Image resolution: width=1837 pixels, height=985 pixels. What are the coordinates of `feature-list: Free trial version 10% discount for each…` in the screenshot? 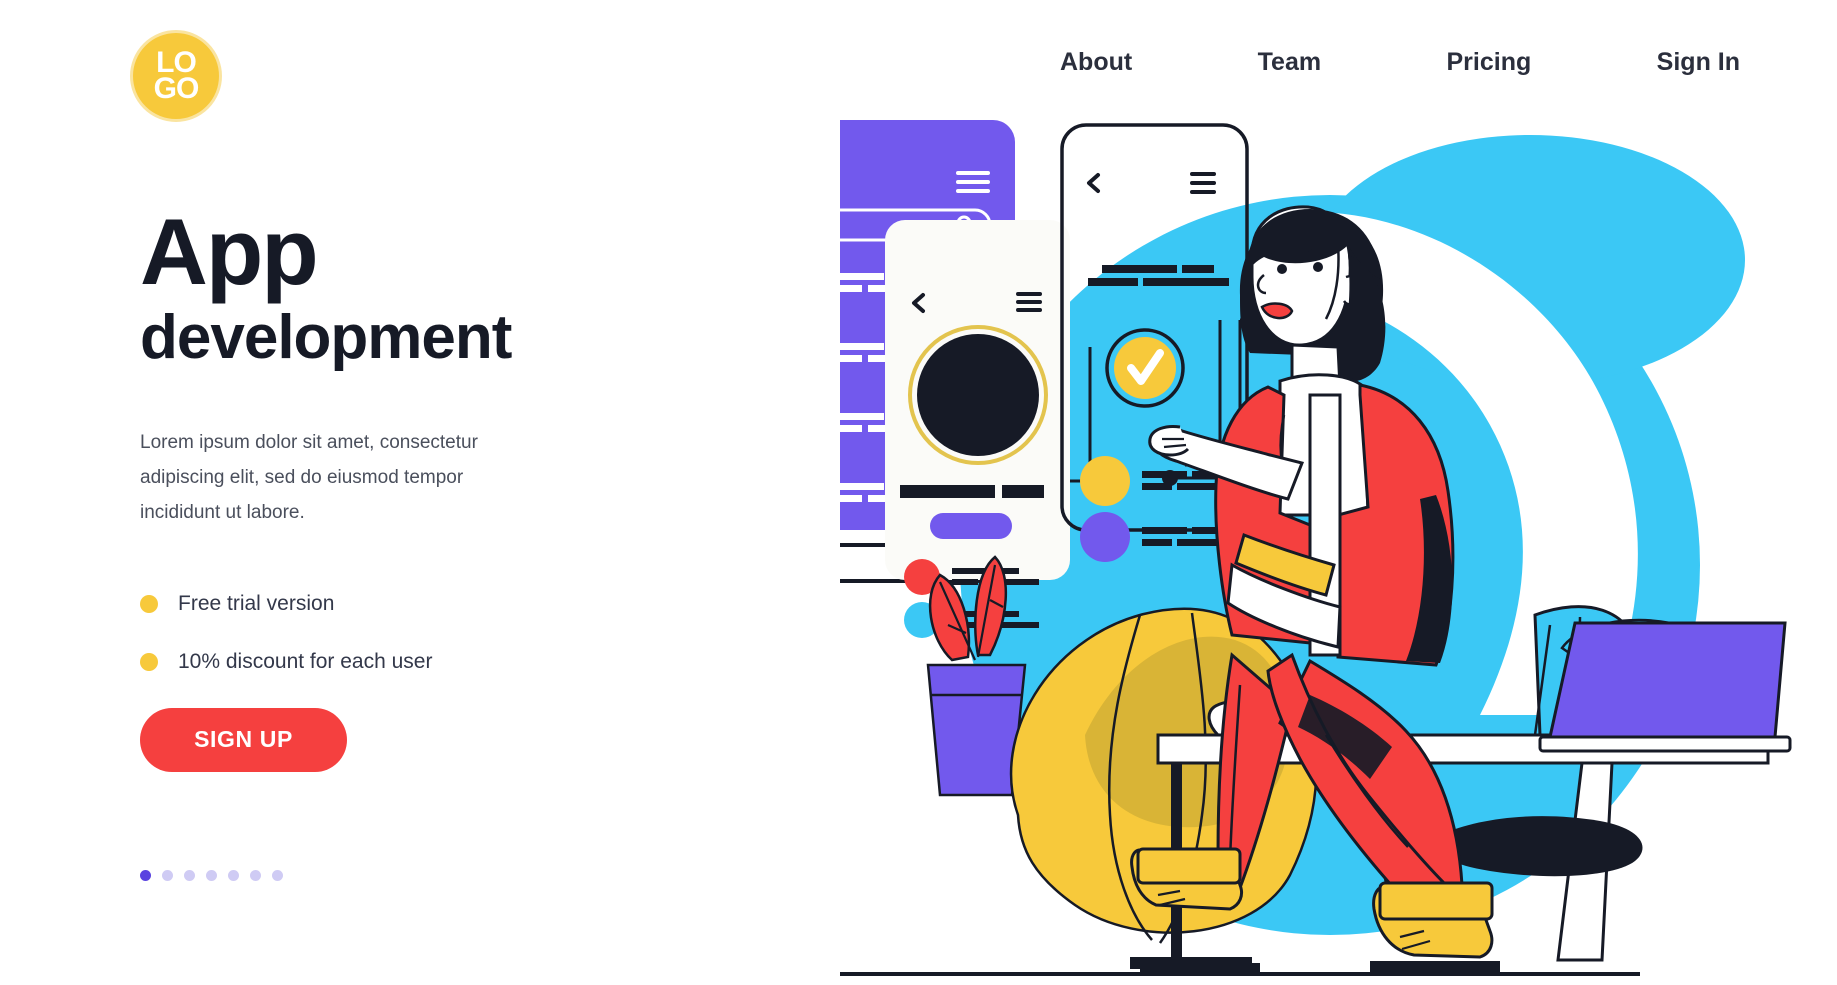 It's located at (420, 633).